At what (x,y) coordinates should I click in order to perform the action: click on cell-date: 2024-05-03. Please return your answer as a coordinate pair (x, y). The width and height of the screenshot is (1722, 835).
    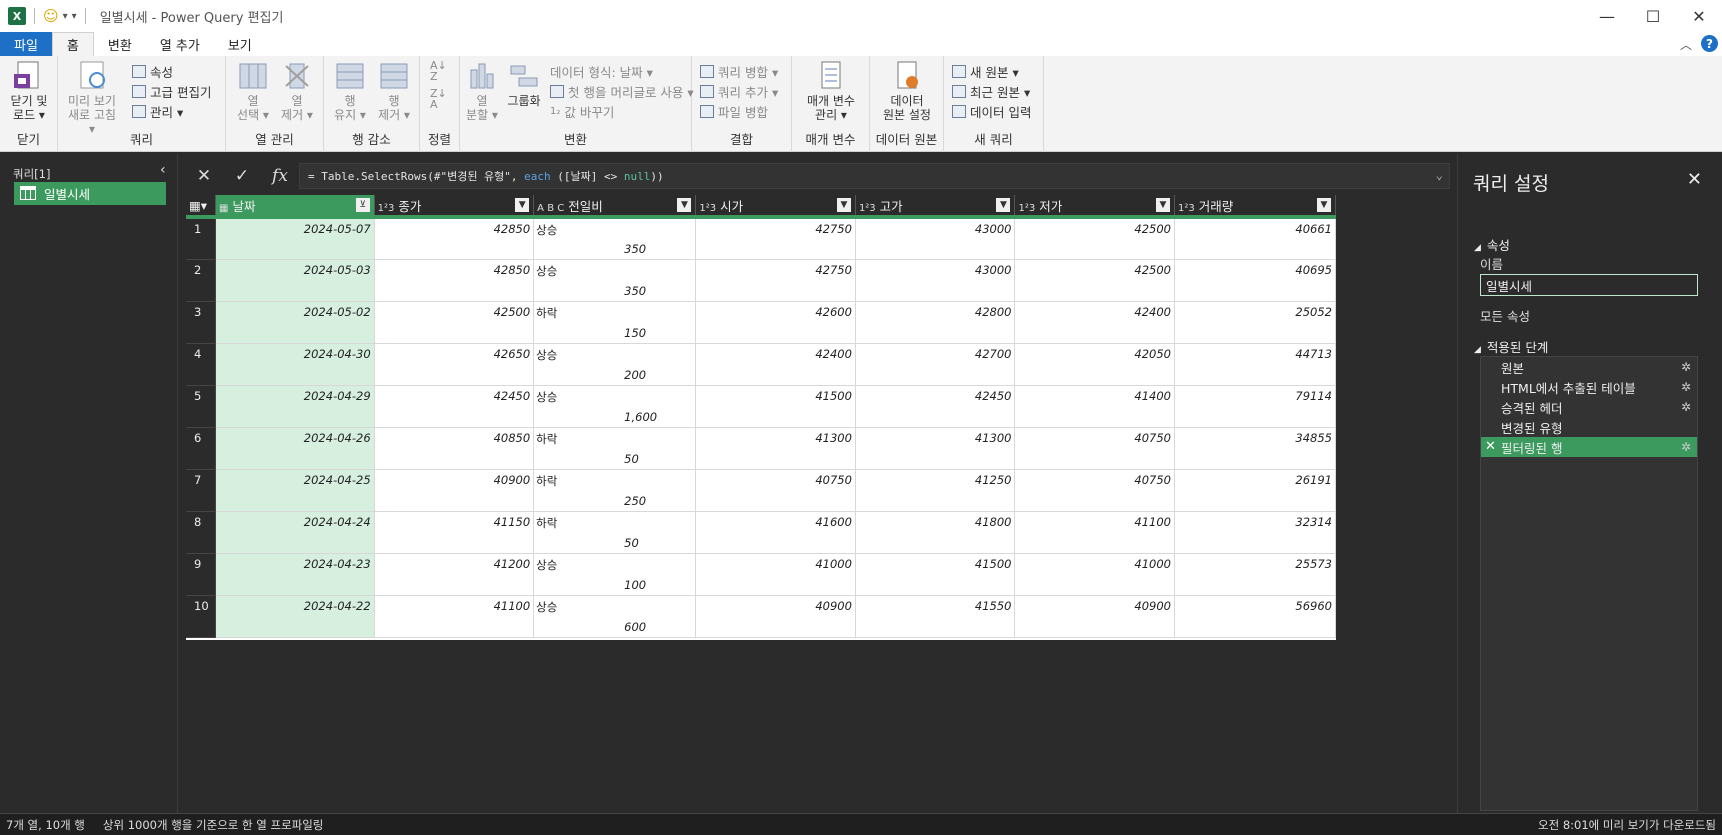
    Looking at the image, I should click on (295, 280).